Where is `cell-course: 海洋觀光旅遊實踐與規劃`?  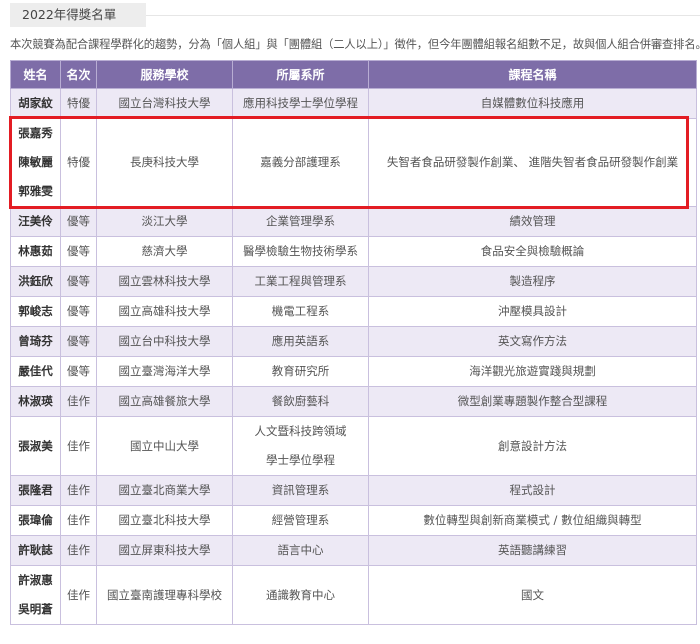 cell-course: 海洋觀光旅遊實踐與規劃 is located at coordinates (532, 371).